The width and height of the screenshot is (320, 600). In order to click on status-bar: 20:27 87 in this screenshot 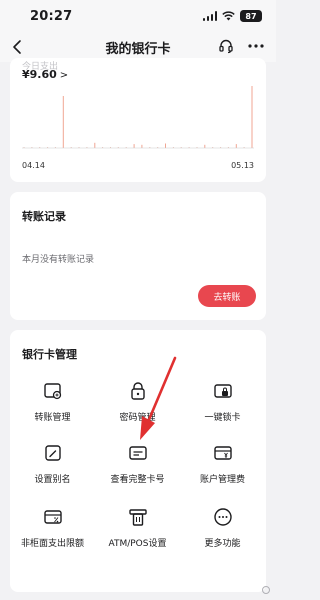, I will do `click(138, 16)`.